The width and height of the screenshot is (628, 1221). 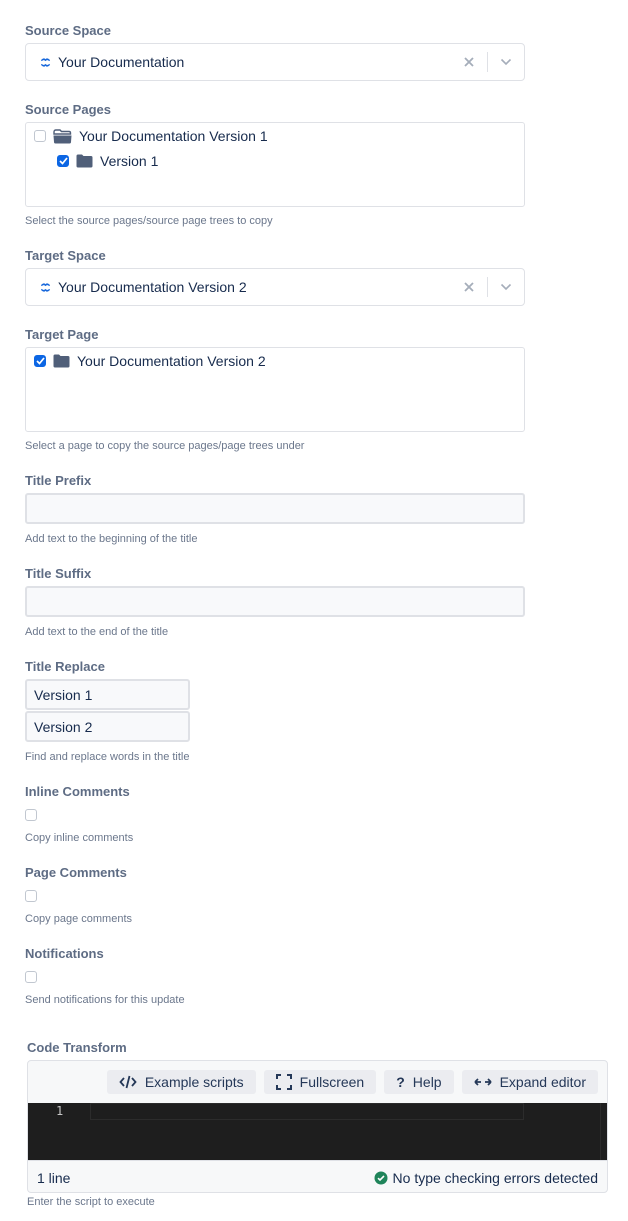 What do you see at coordinates (58, 573) in the screenshot?
I see `title-suffix-label: Title Suffix` at bounding box center [58, 573].